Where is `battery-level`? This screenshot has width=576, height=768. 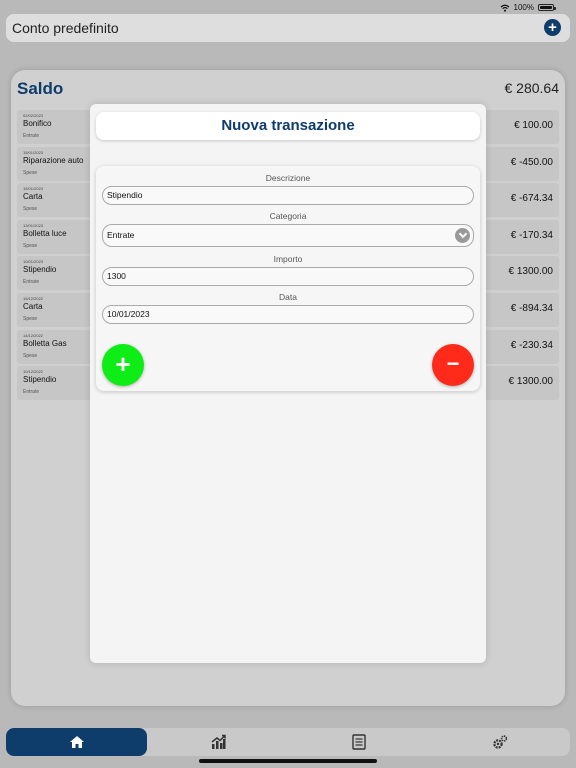 battery-level is located at coordinates (546, 7).